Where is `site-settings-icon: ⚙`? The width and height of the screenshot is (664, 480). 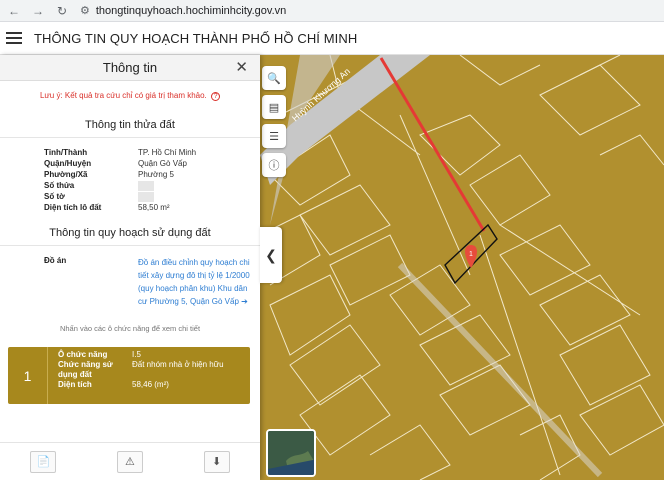 site-settings-icon: ⚙ is located at coordinates (85, 10).